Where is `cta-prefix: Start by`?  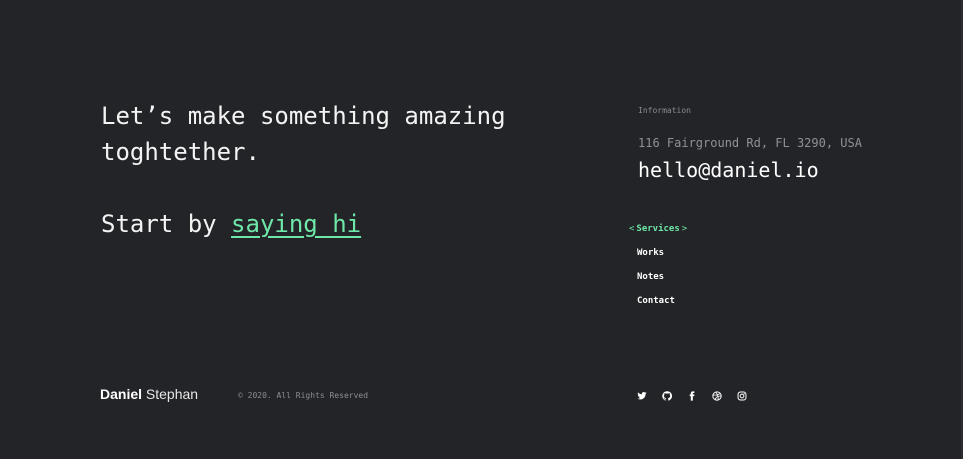 cta-prefix: Start by is located at coordinates (166, 224).